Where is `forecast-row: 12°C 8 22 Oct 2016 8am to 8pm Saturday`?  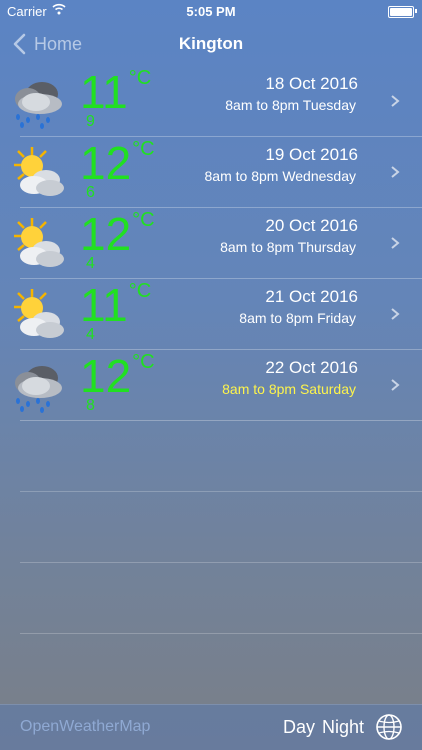
forecast-row: 12°C 8 22 Oct 2016 8am to 8pm Saturday is located at coordinates (211, 385).